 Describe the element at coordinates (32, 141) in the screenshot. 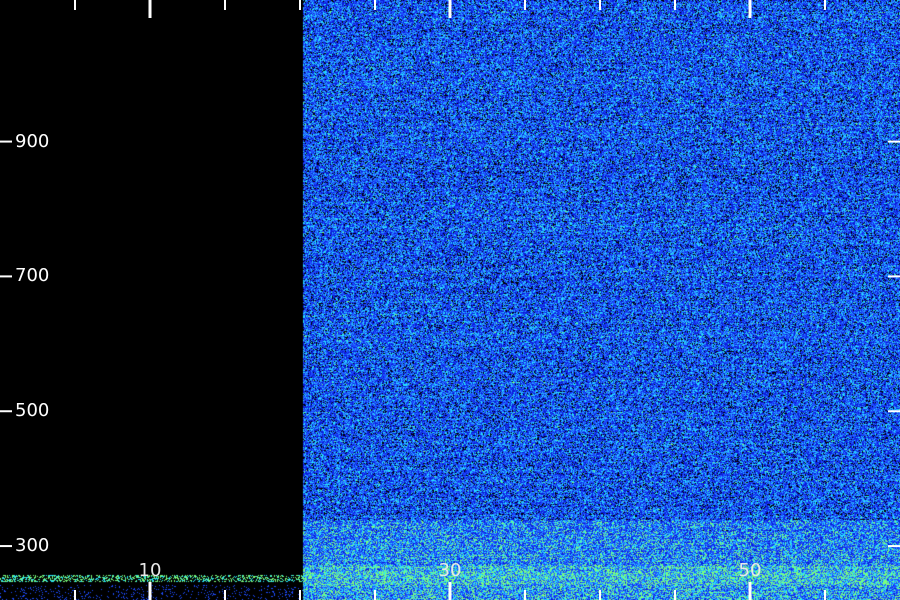

I see `y-tick-label: 900` at that location.